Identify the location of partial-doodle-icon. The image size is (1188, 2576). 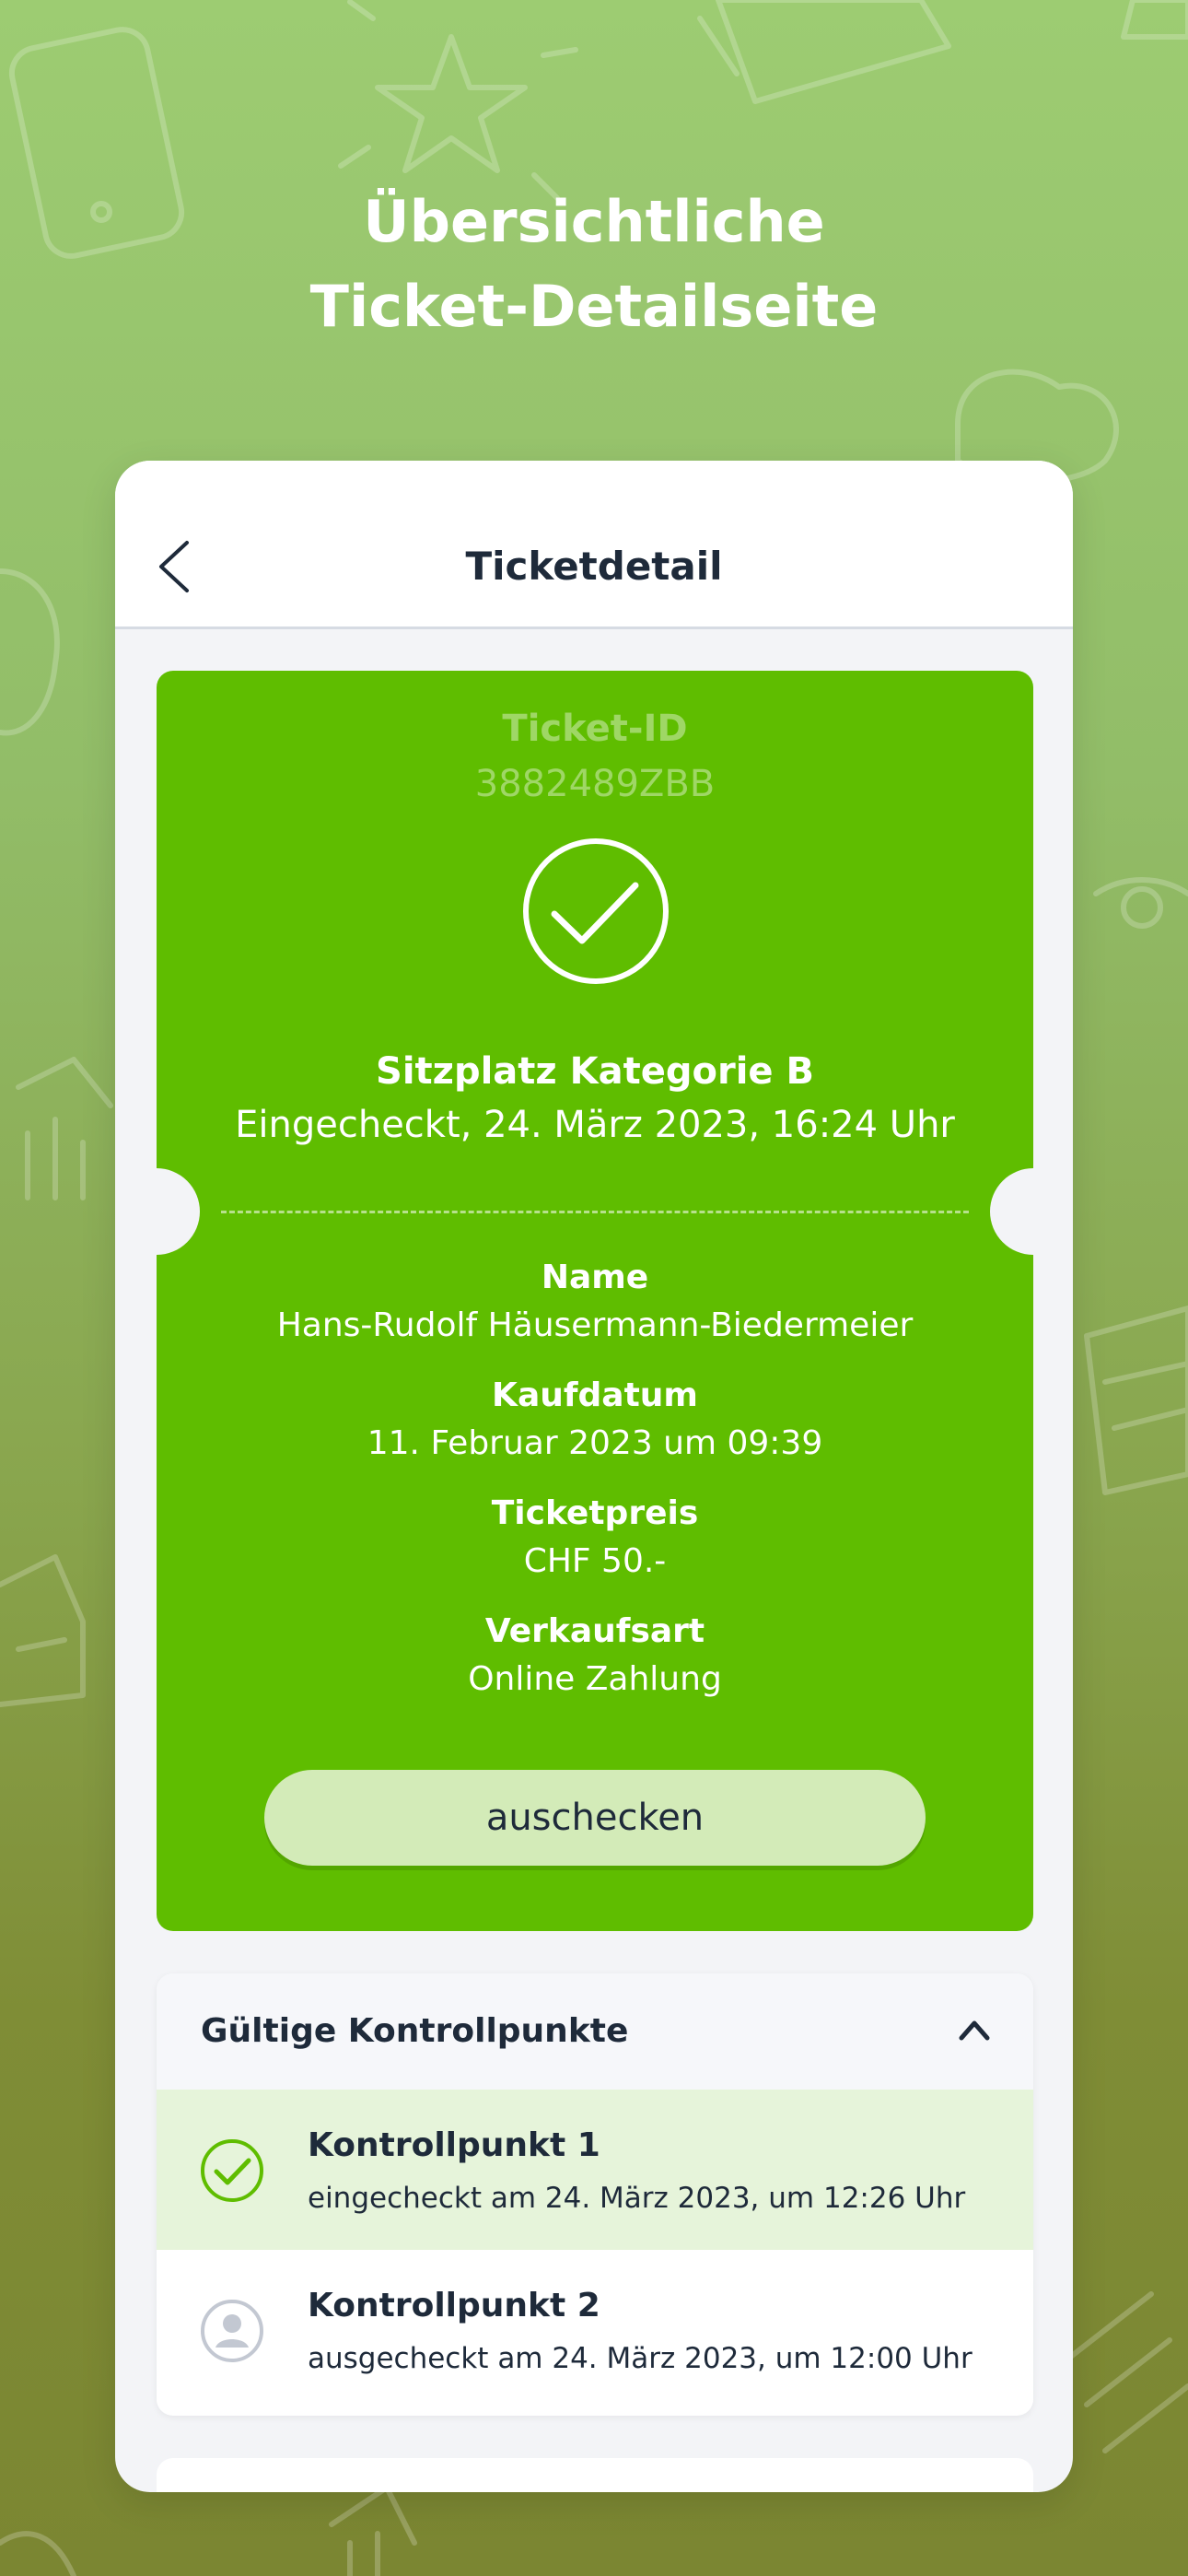
(30, 652).